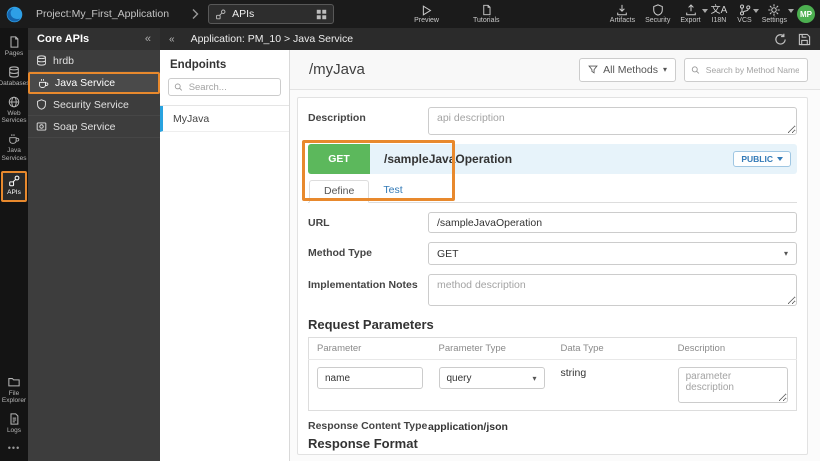 This screenshot has width=820, height=461. I want to click on parameter-description-textarea, so click(732, 385).